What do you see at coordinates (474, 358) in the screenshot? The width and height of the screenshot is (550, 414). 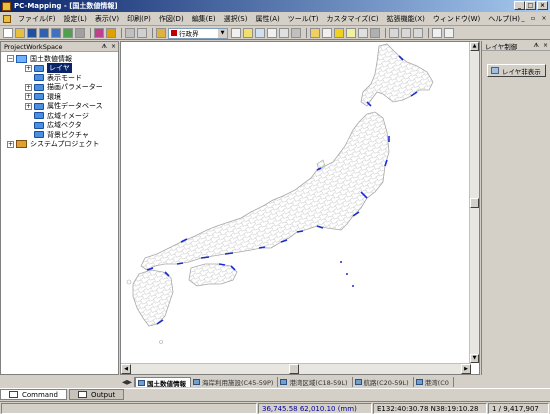 I see `scroll-down-icon: ▼` at bounding box center [474, 358].